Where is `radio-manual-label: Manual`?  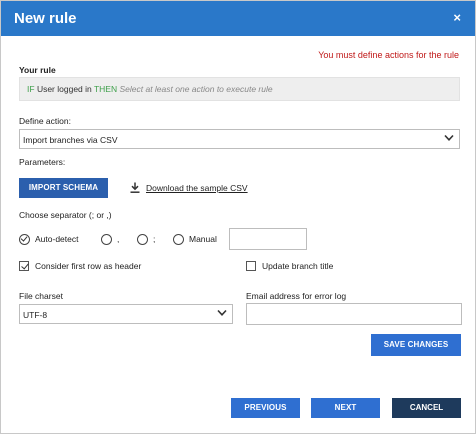
radio-manual-label: Manual is located at coordinates (203, 239).